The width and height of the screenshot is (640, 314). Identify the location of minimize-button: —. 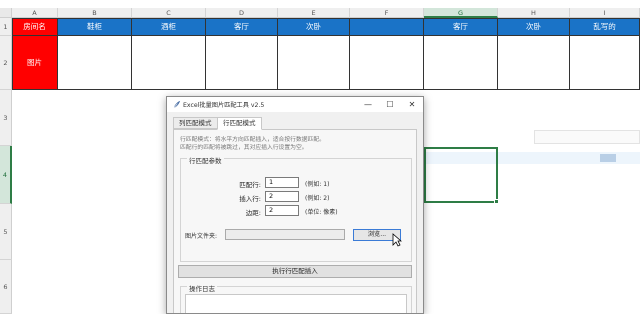
(368, 104).